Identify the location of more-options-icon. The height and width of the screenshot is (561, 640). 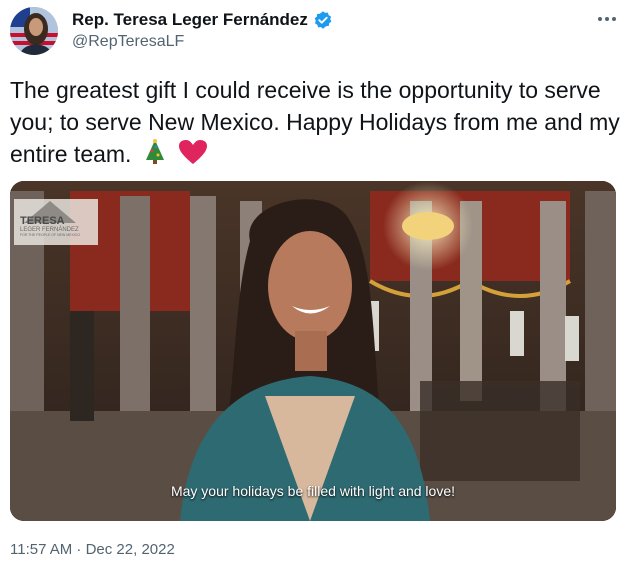
(607, 18).